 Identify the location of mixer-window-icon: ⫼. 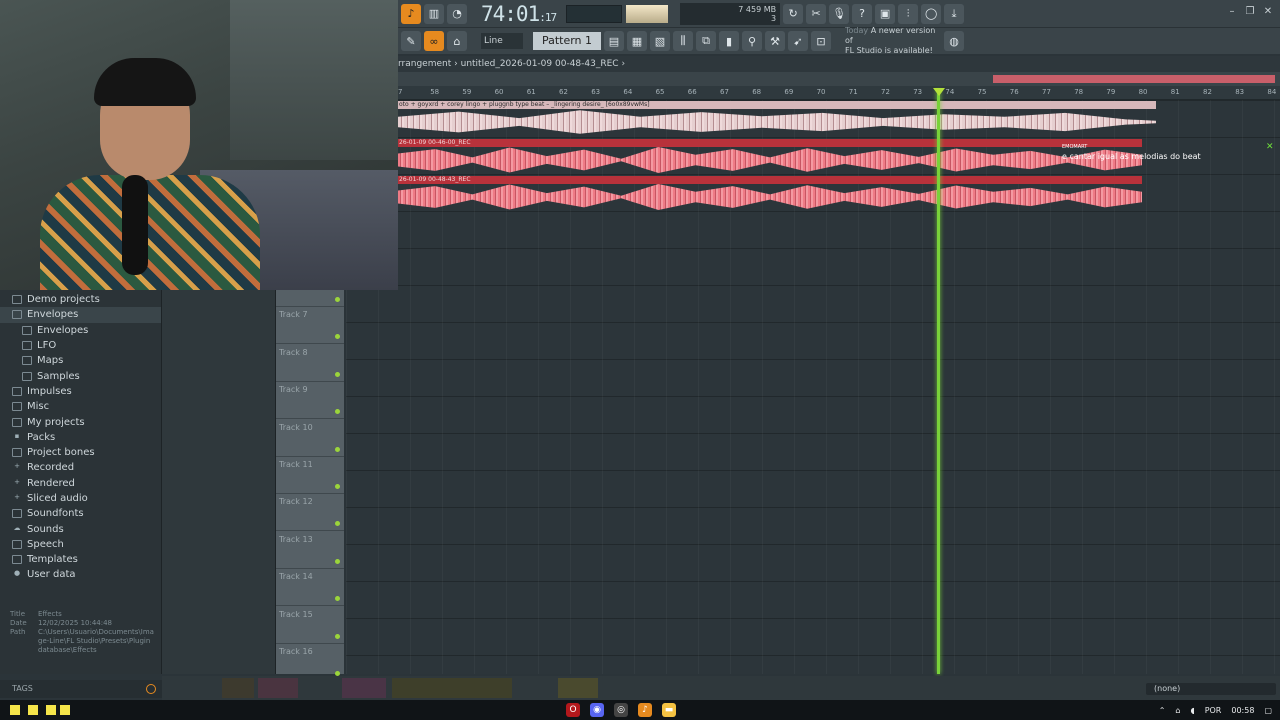
(683, 41).